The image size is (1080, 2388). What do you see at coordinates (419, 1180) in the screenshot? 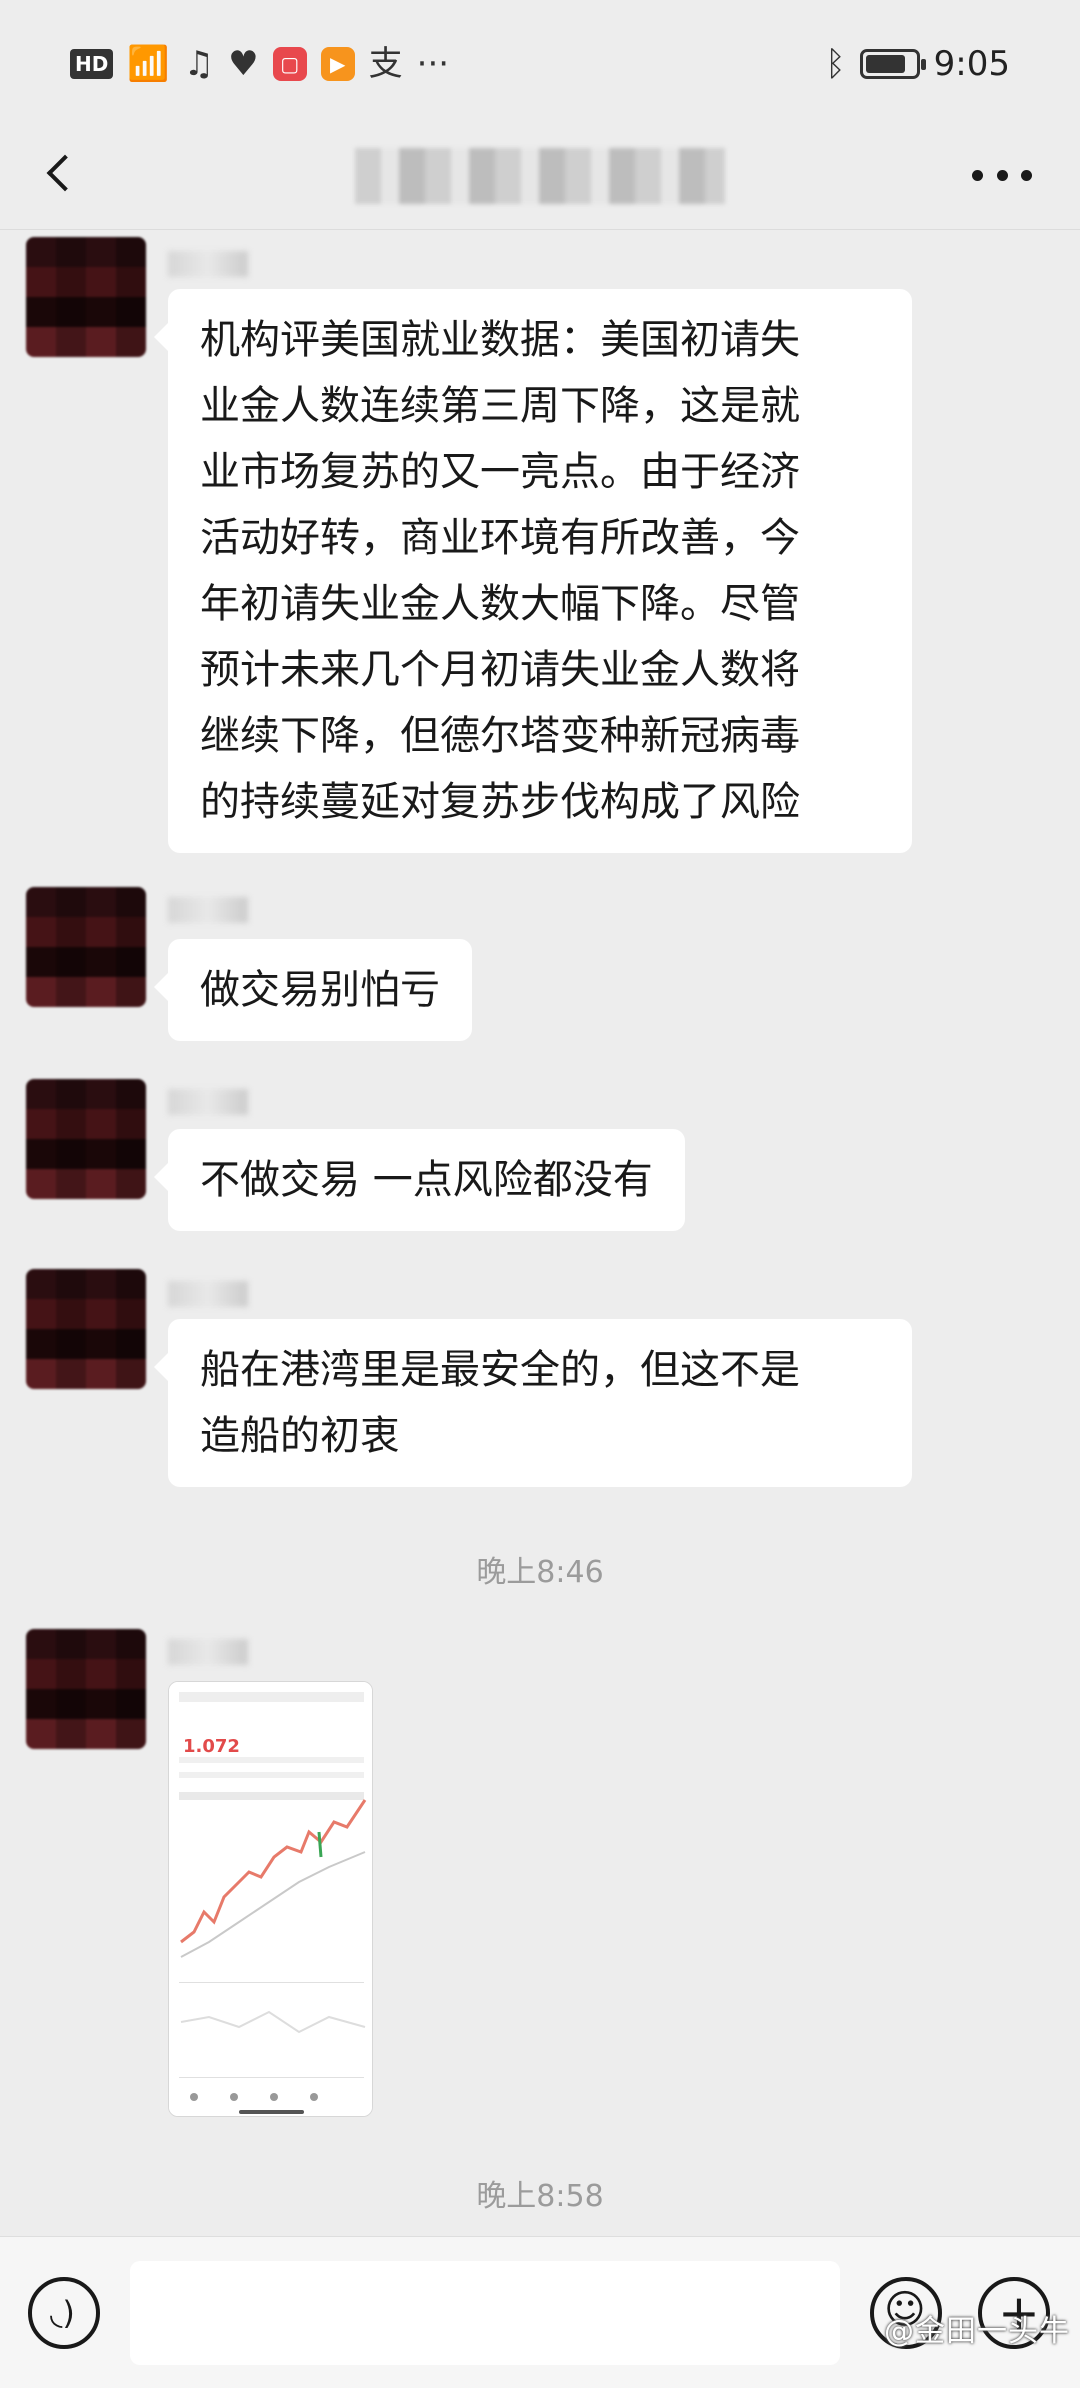
I see `message-bubble: 不做交易 一点风险都没有` at bounding box center [419, 1180].